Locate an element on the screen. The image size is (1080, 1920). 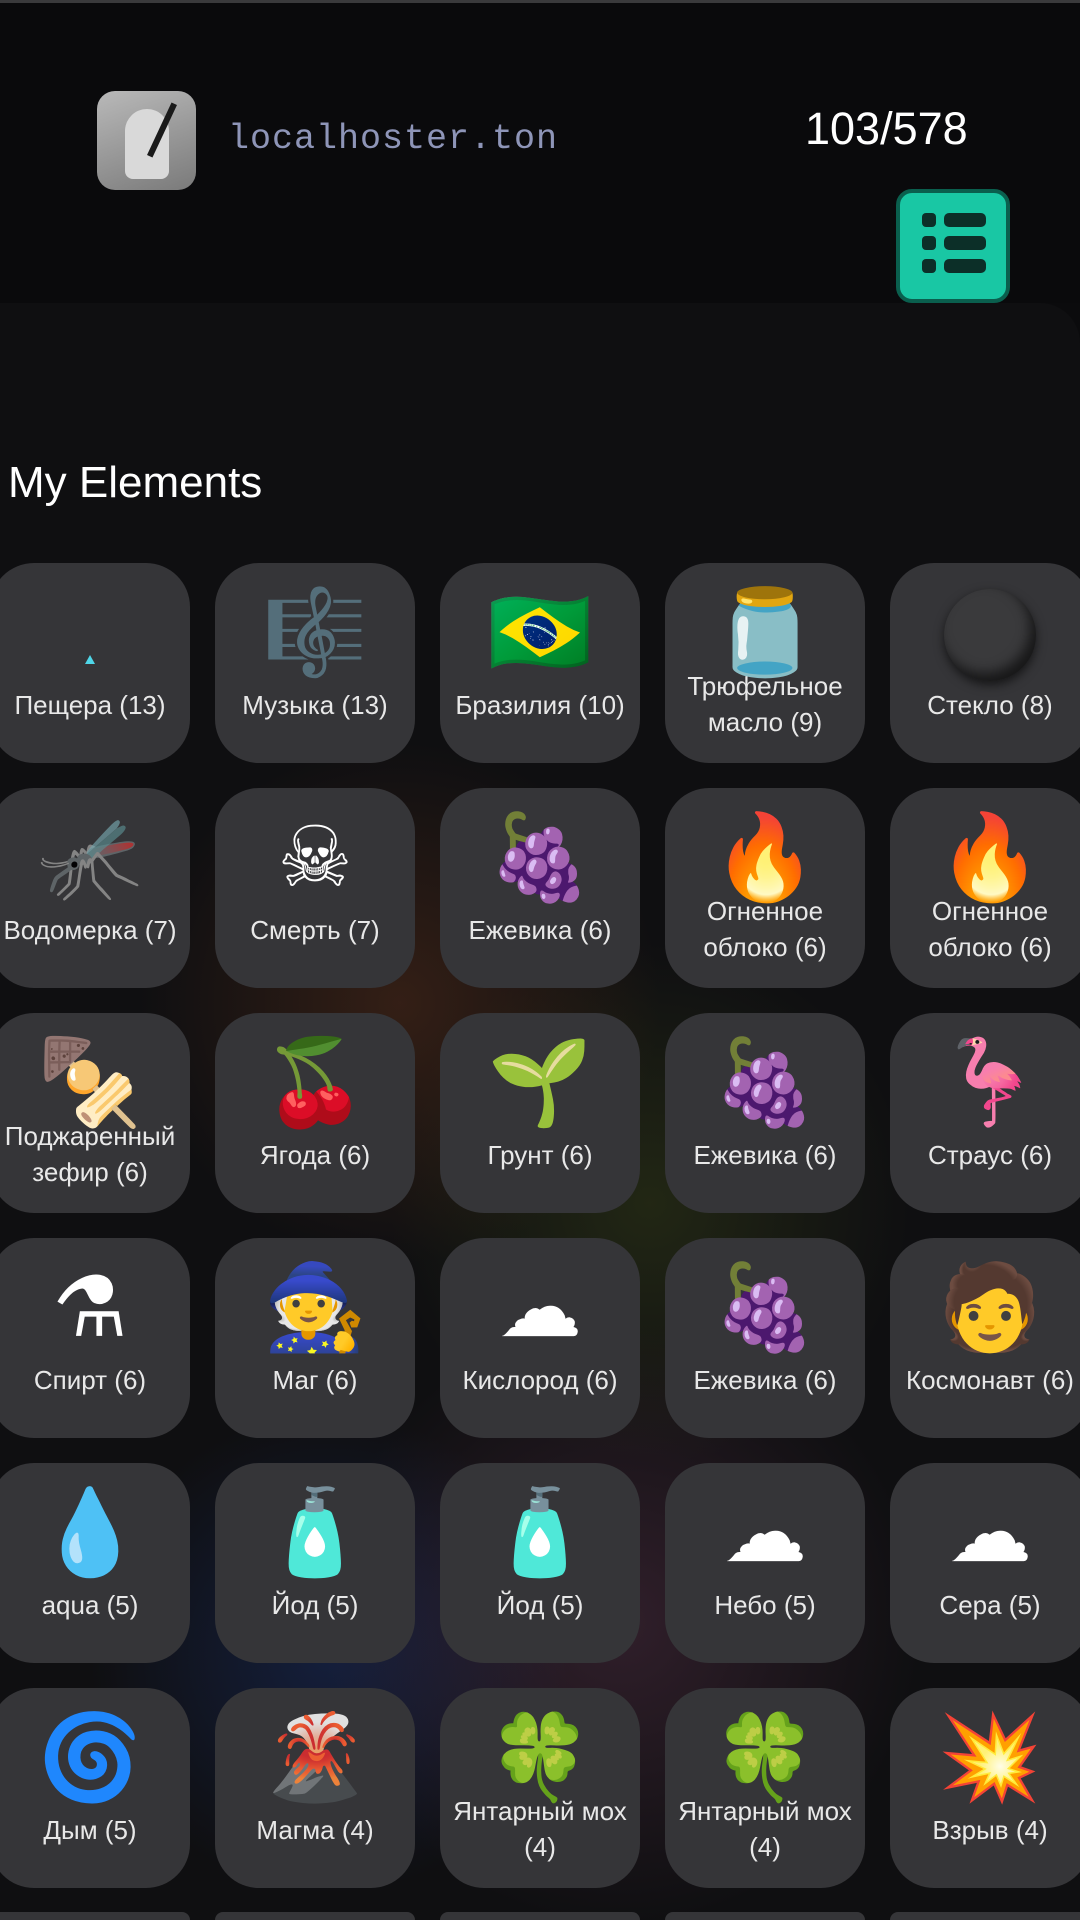
element-tile: ☁ Небо (5) is located at coordinates (765, 1563).